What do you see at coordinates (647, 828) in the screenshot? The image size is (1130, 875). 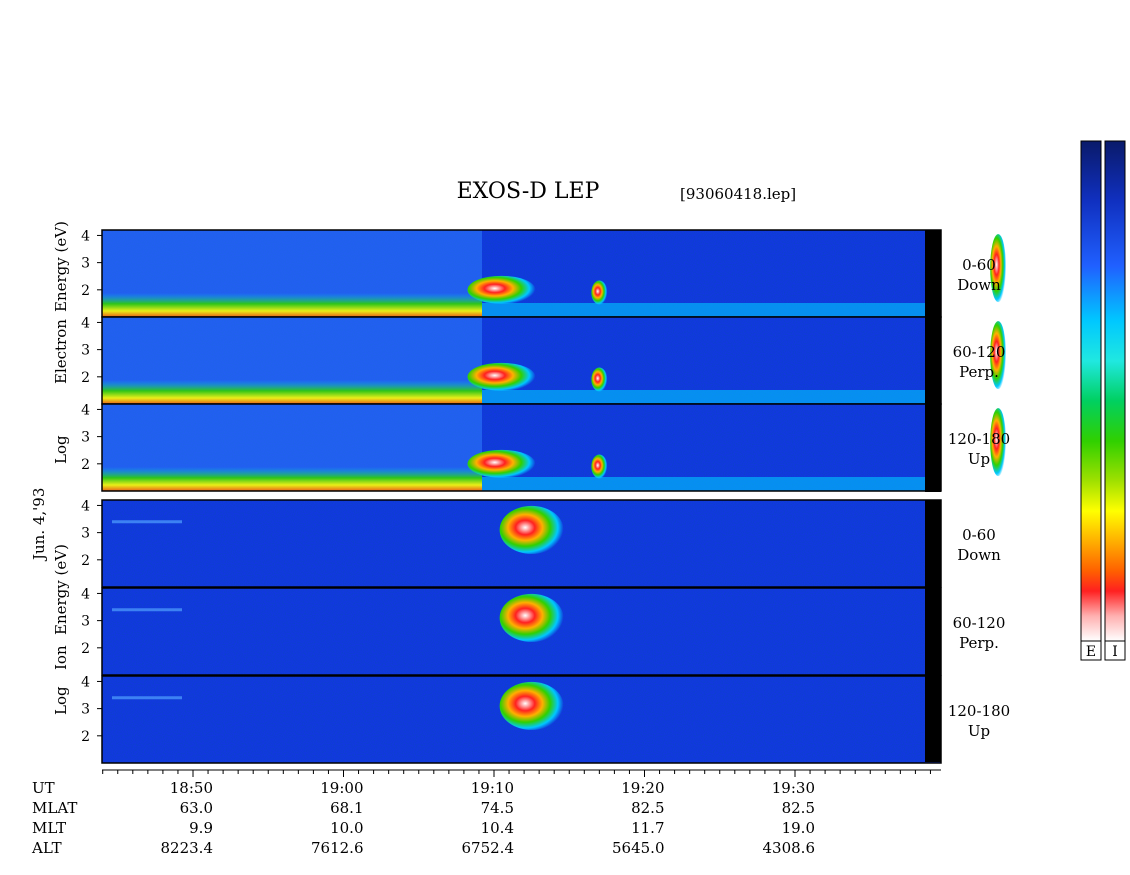 I see `ephemeris-mlt-value: 11.7` at bounding box center [647, 828].